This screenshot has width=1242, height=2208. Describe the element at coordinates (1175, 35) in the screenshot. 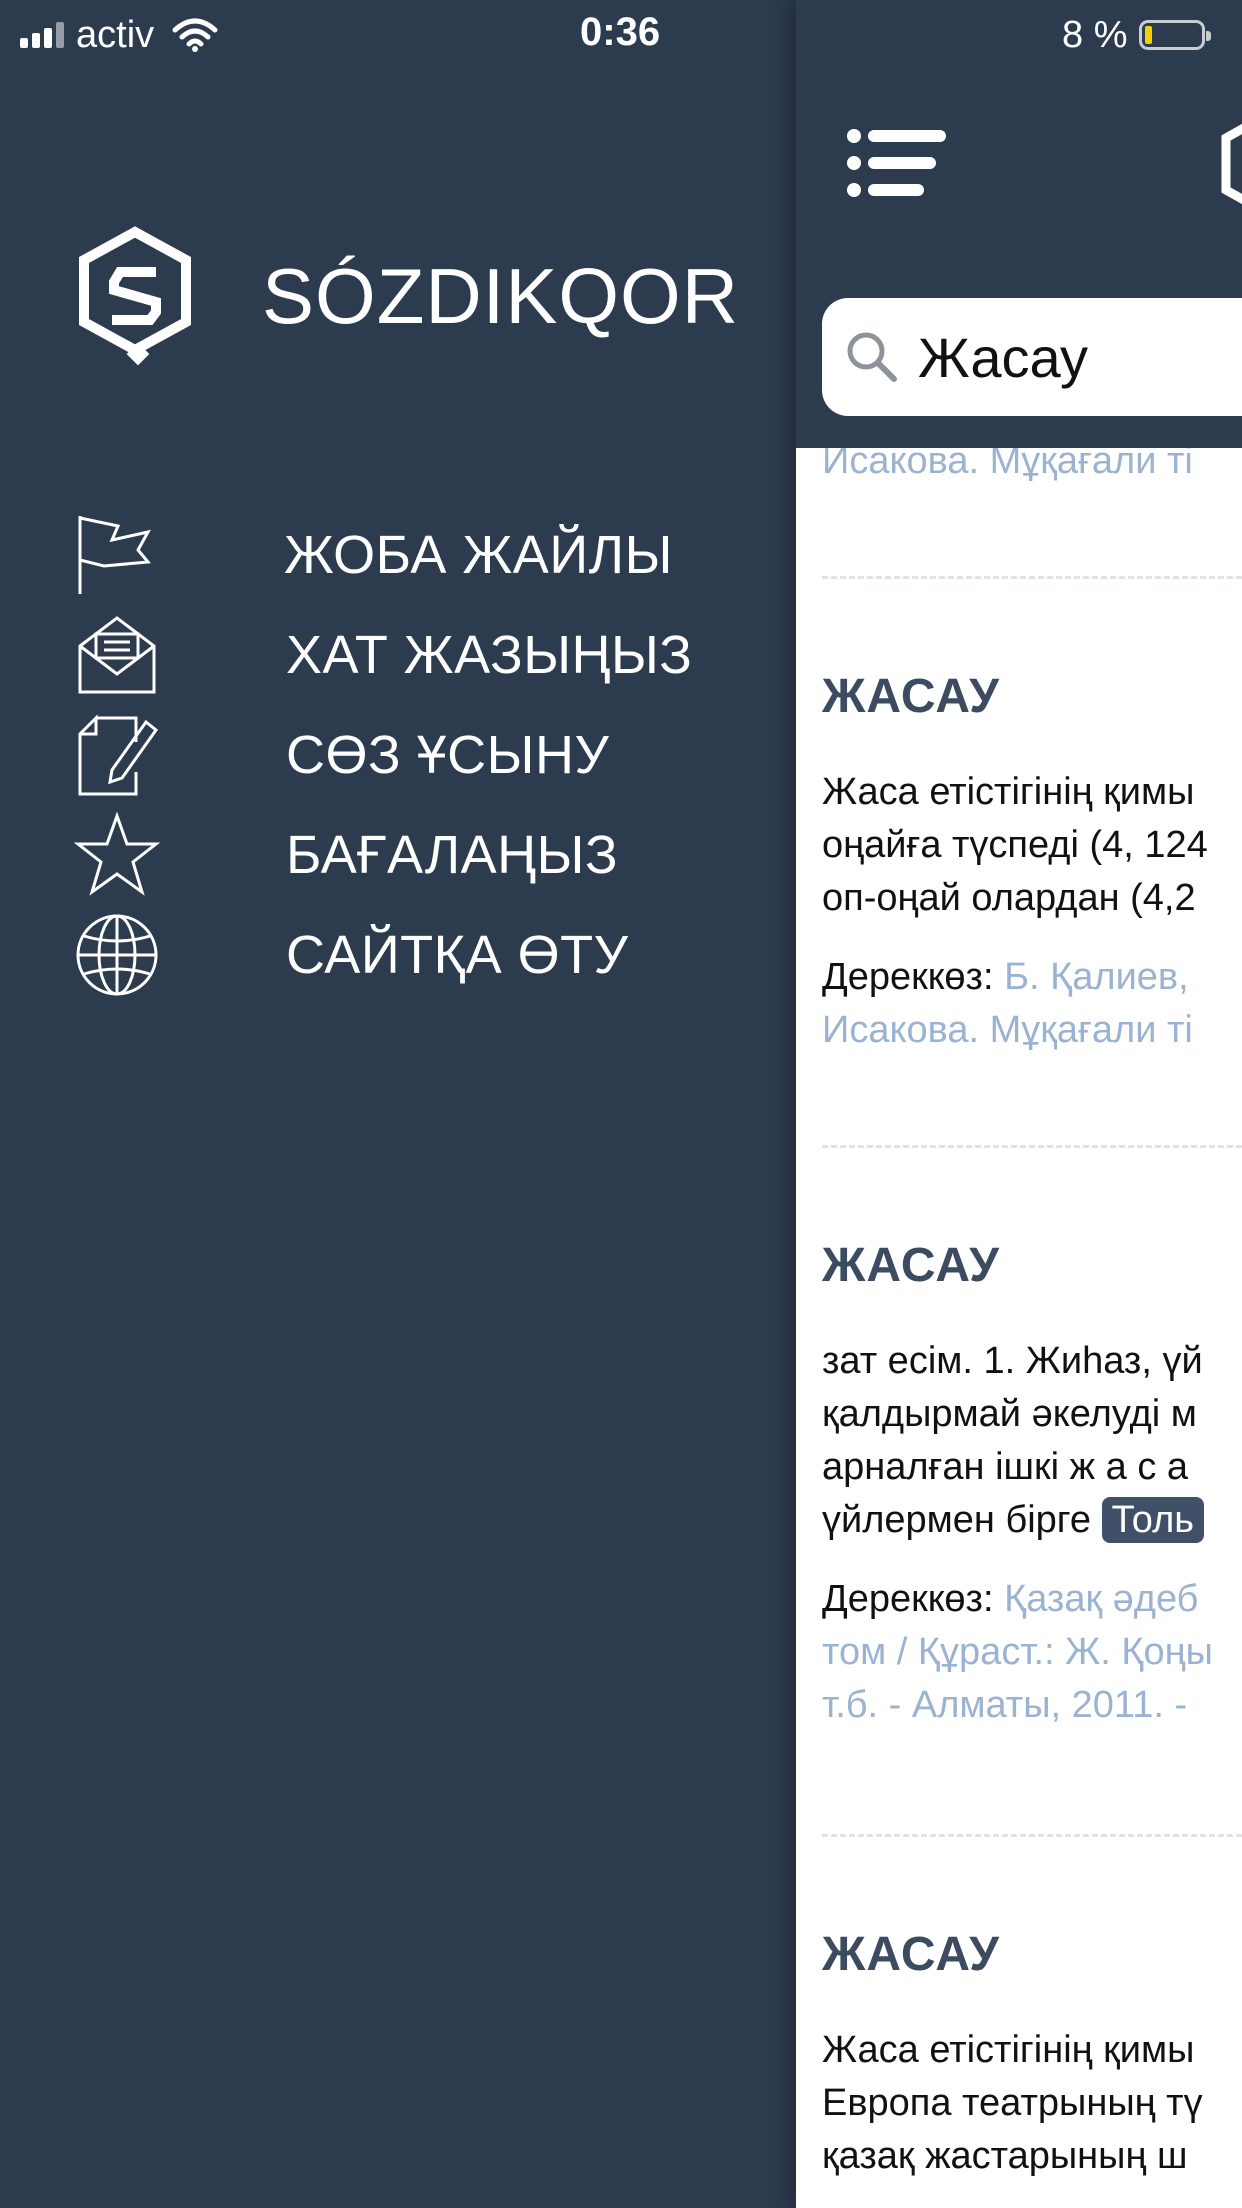

I see `battery-icon` at that location.